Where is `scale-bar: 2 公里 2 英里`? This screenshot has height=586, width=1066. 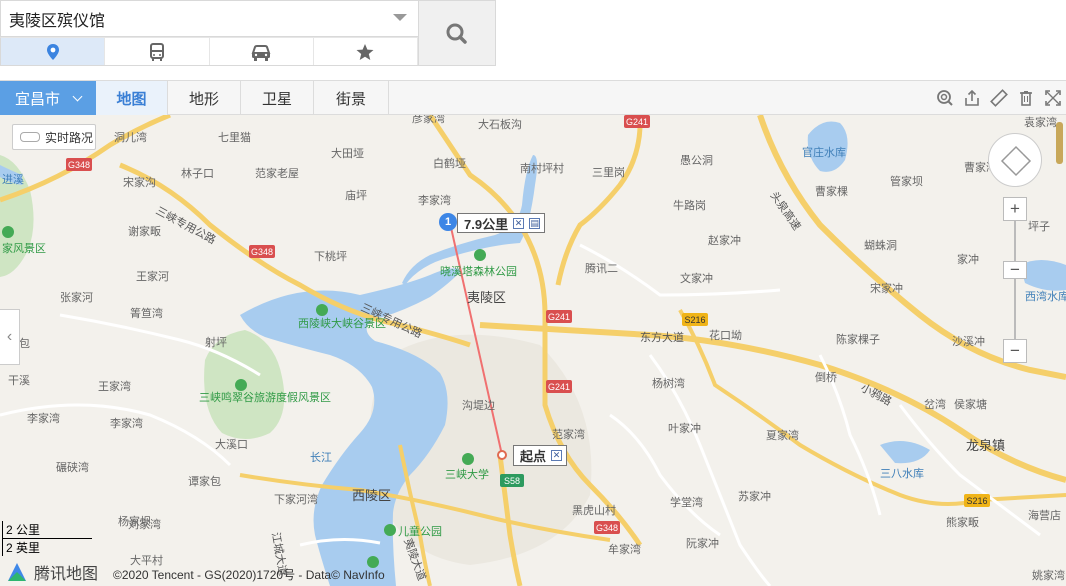 scale-bar: 2 公里 2 英里 is located at coordinates (47, 538).